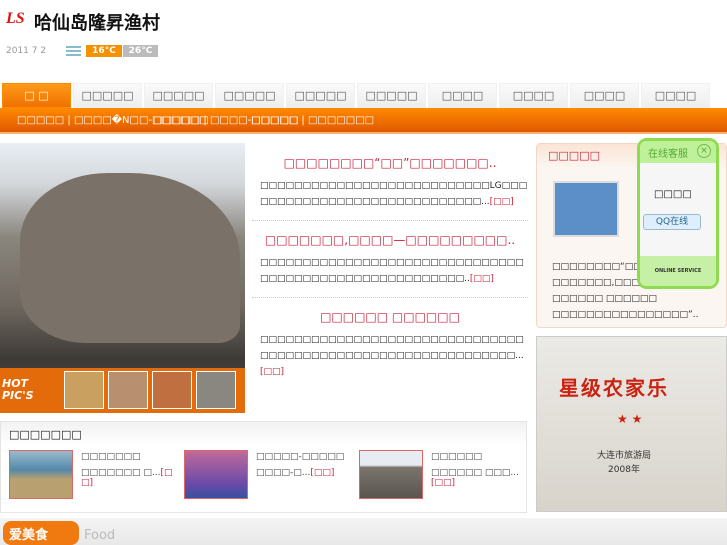 The width and height of the screenshot is (727, 545). I want to click on site-title: 哈仙岛隆昇渔村, so click(97, 23).